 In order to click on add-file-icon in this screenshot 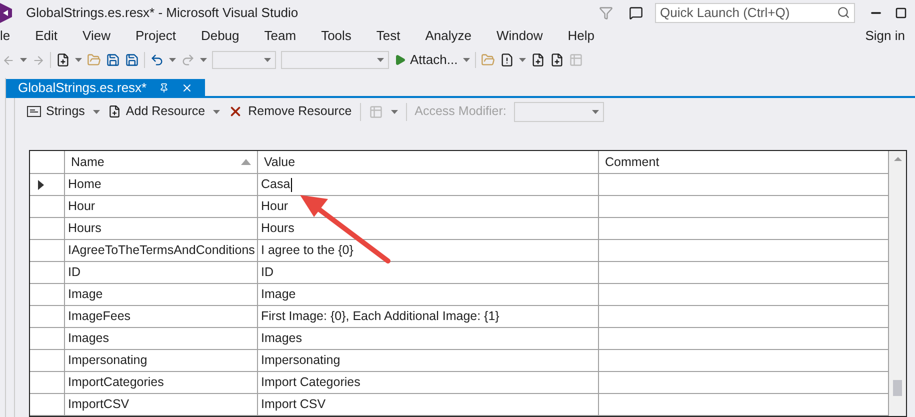, I will do `click(114, 111)`.